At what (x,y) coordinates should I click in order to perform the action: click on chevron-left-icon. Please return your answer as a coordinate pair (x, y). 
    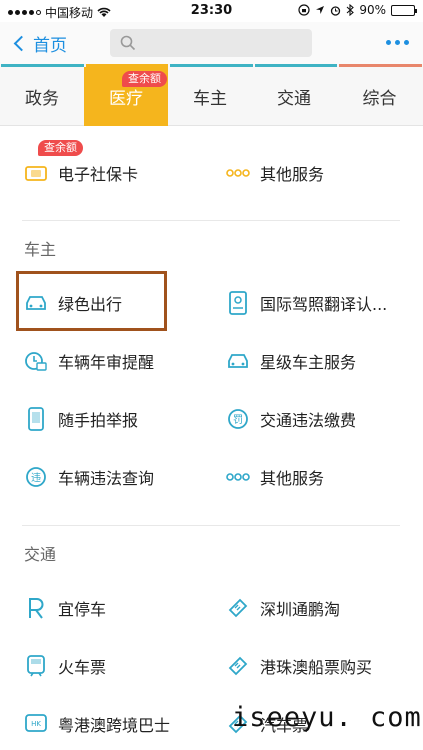
    Looking at the image, I should click on (21, 43).